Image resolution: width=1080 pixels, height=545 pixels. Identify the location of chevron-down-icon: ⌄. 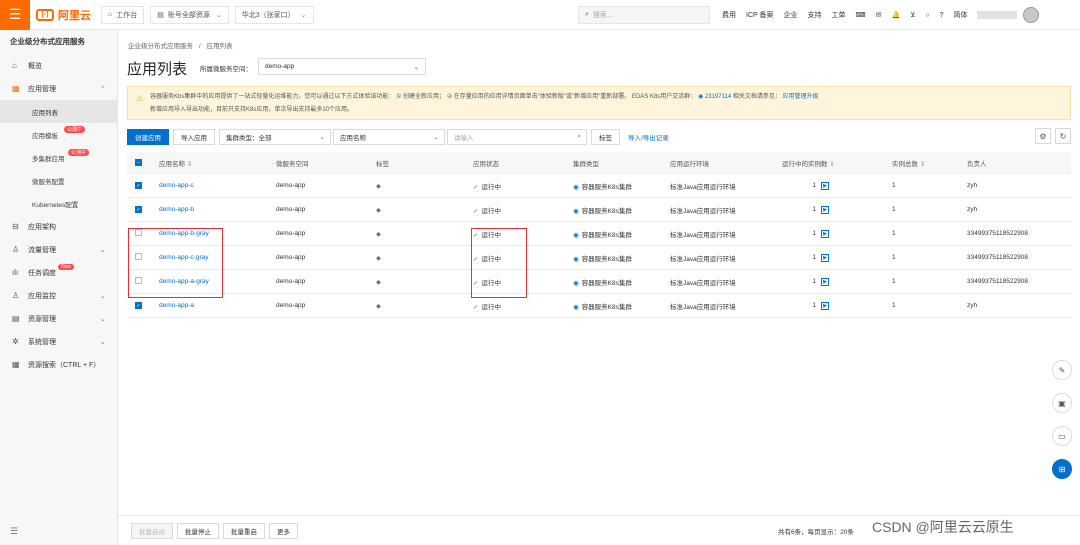
(436, 137).